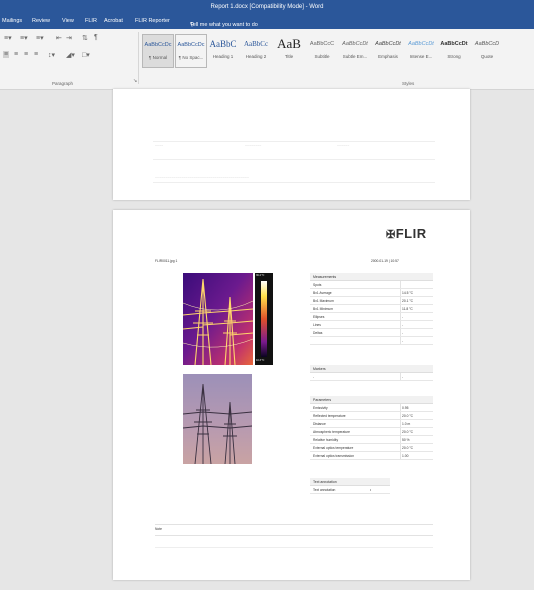 The image size is (534, 590). I want to click on style-strong: AaBbCcDt Strong, so click(454, 50).